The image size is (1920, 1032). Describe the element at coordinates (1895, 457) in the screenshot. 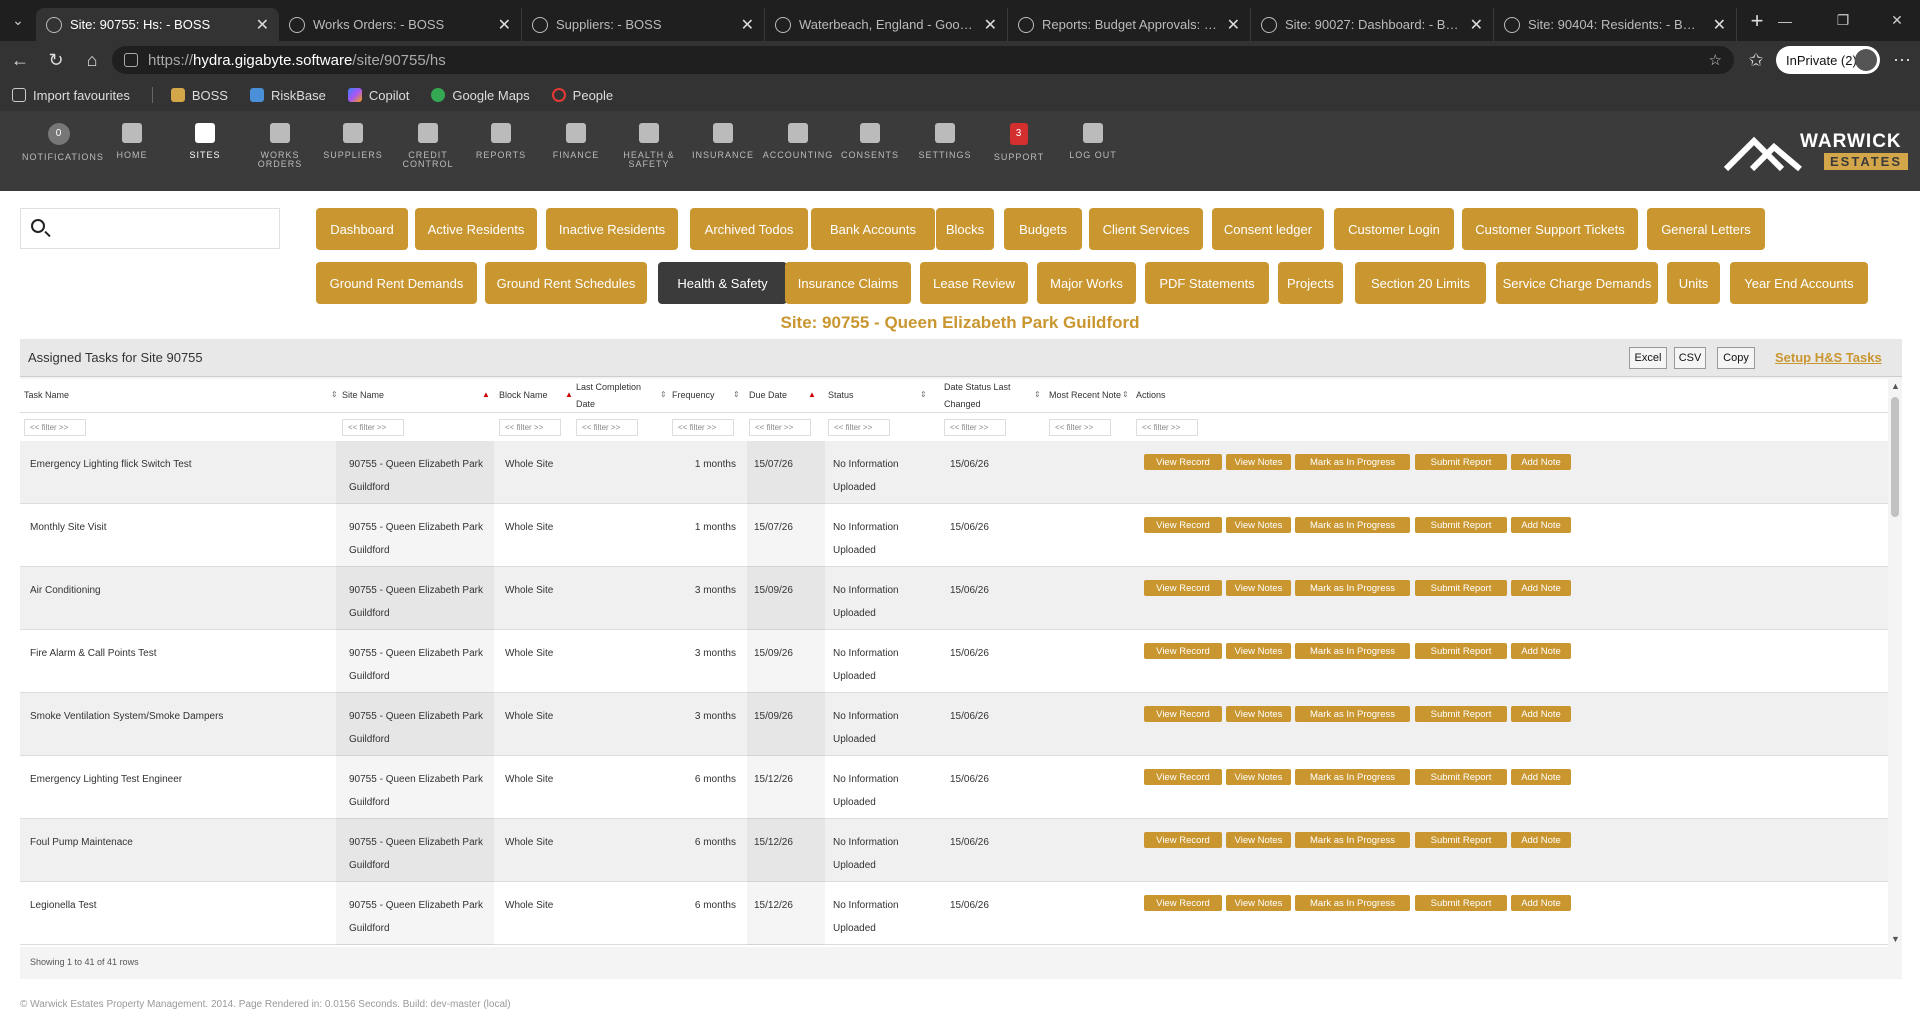

I see `scroll-thumb` at that location.